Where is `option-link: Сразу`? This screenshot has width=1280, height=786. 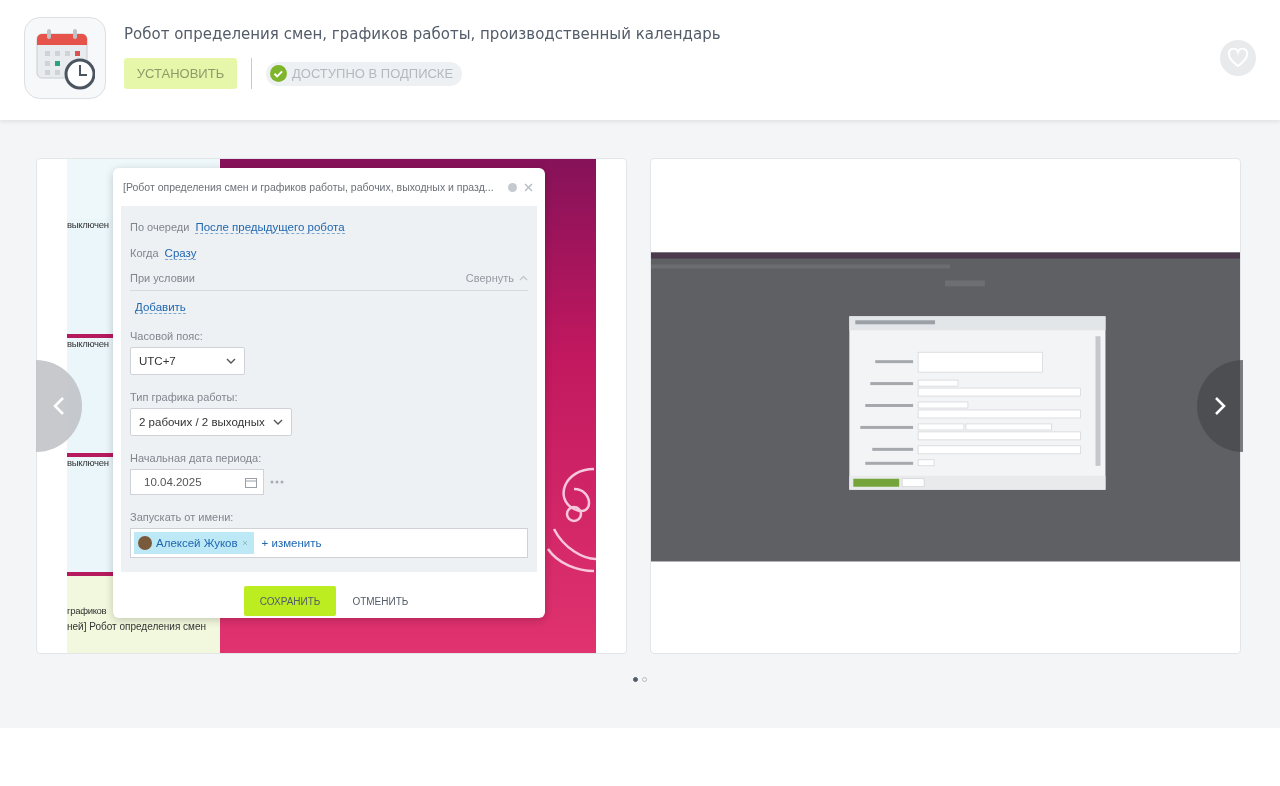
option-link: Сразу is located at coordinates (180, 253).